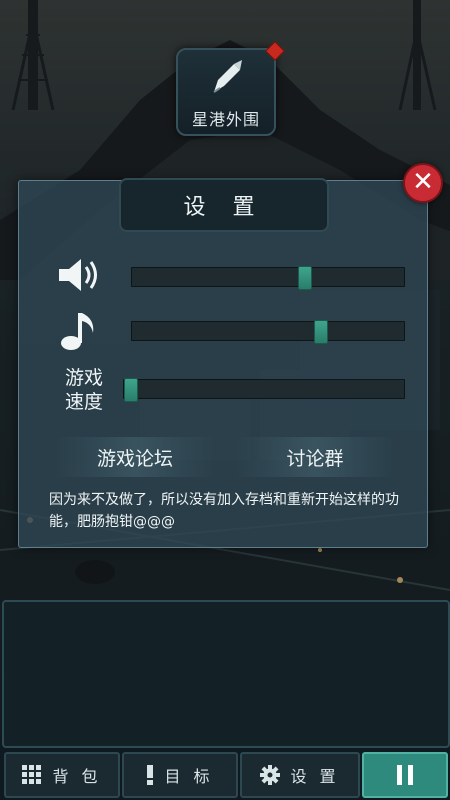 The height and width of the screenshot is (800, 450). I want to click on speaker-icon, so click(78, 275).